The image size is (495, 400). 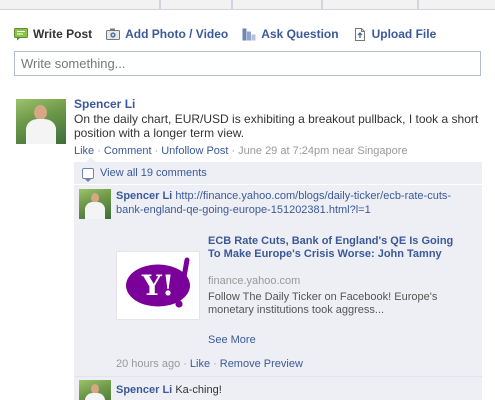 I want to click on link-preview-thumbnail: Y!, so click(x=158, y=285).